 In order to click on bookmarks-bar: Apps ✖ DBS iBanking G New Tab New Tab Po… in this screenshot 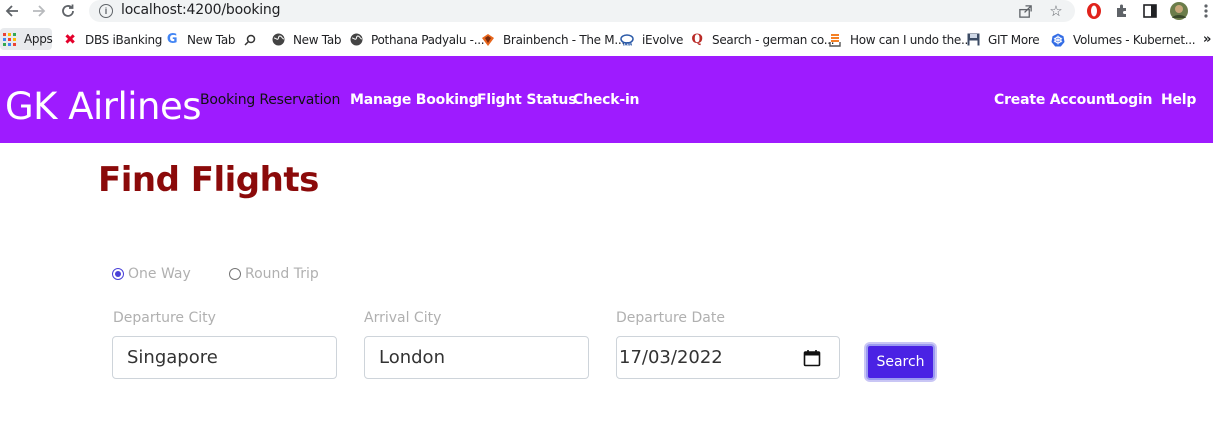, I will do `click(606, 39)`.